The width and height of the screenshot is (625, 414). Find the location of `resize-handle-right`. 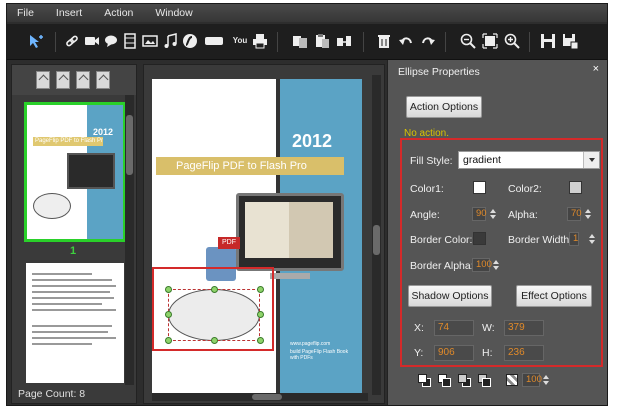

resize-handle-right is located at coordinates (260, 314).